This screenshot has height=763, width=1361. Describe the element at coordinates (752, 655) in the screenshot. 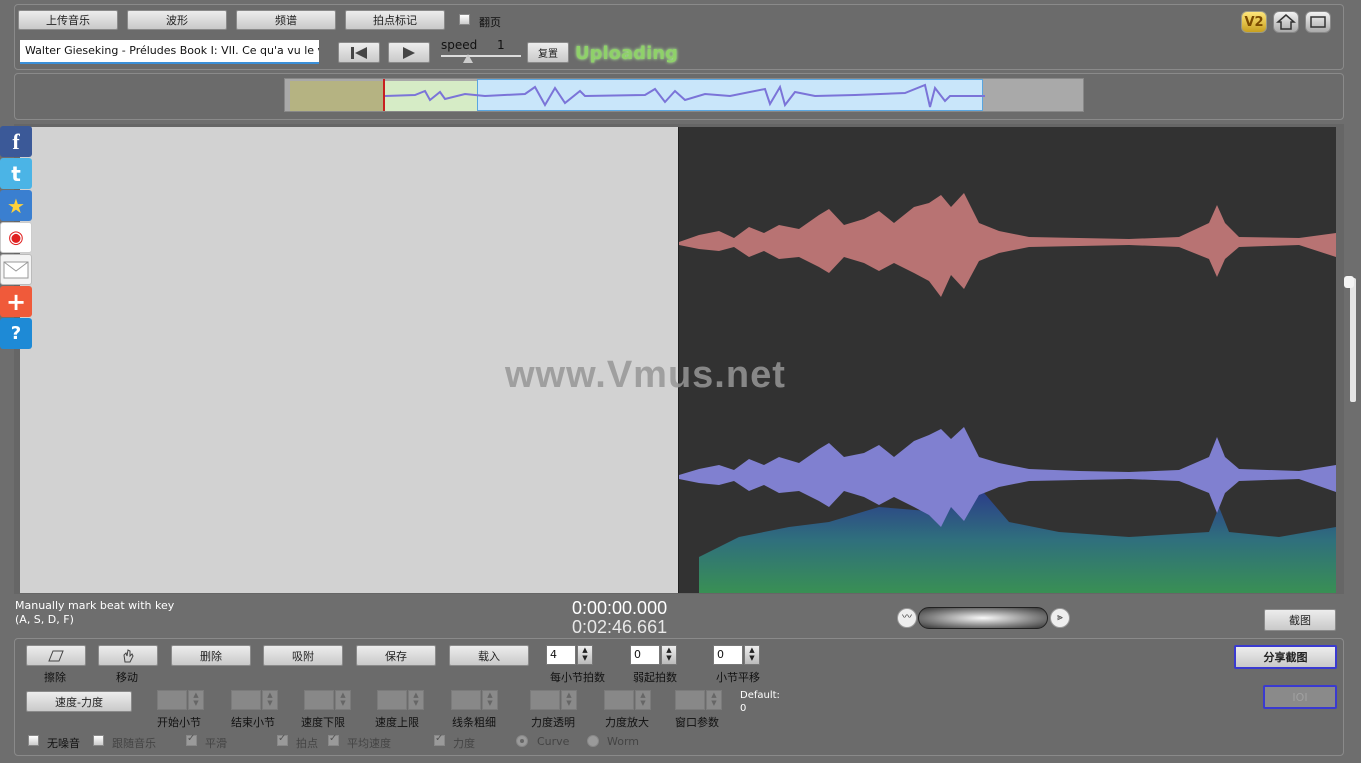

I see `bar-offset-arrows: ▲ ▼` at that location.